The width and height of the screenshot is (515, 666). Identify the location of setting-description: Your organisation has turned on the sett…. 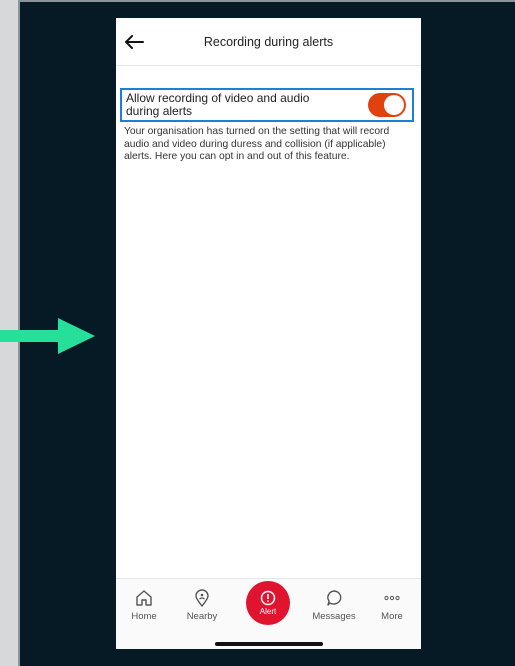
(257, 144).